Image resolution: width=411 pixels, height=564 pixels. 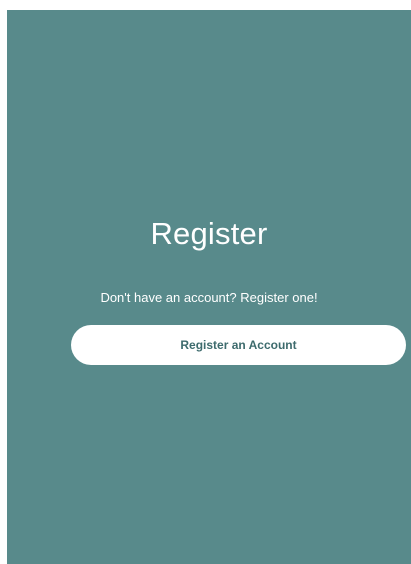 I want to click on register-account-button: Register an Account, so click(x=238, y=345).